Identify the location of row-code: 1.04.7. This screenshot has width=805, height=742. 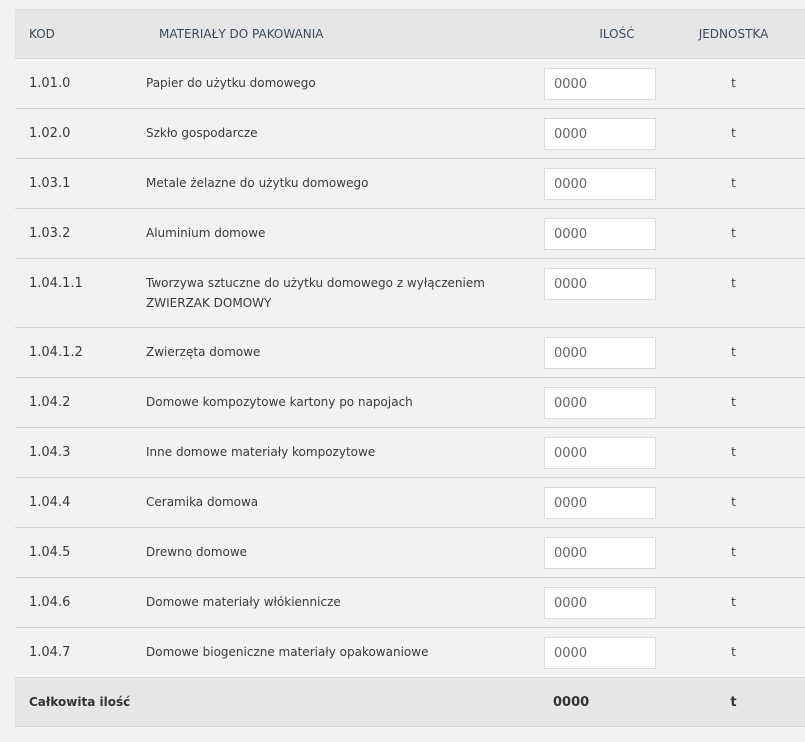
(50, 652).